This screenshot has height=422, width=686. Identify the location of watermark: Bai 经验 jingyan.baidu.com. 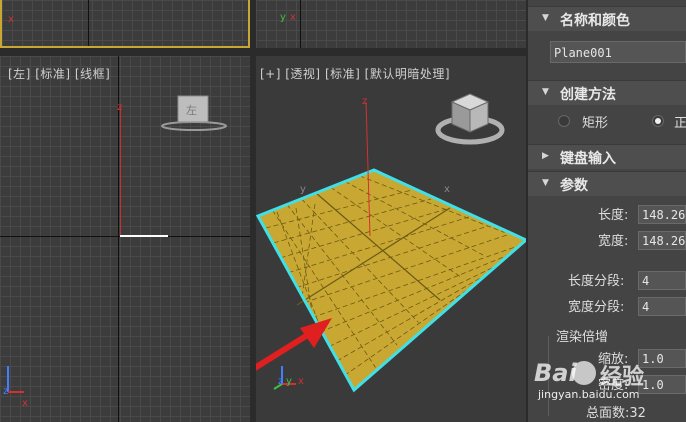
(607, 388).